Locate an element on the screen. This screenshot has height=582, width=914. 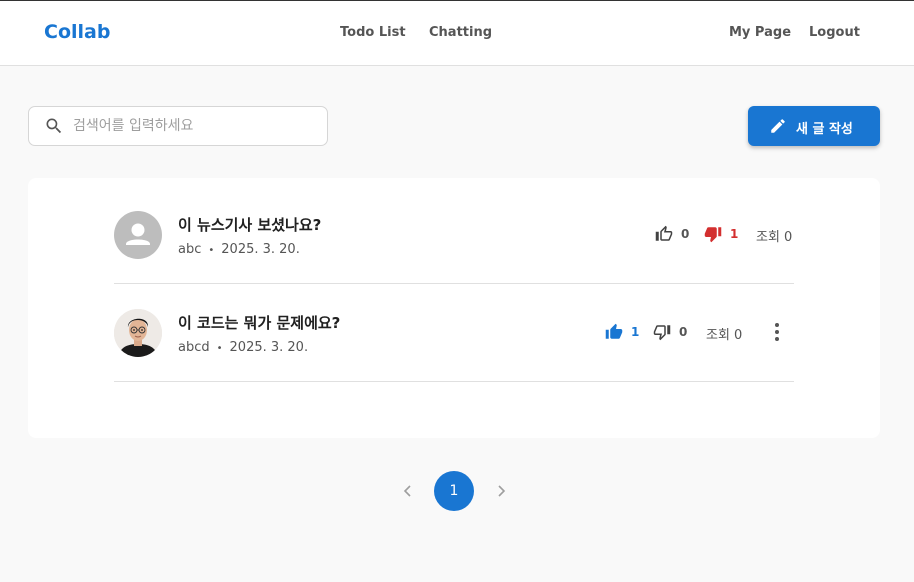
nav-todo-list: Todo List is located at coordinates (373, 32).